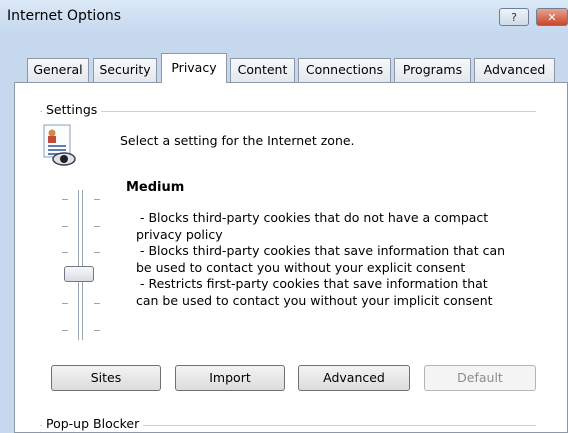 The width and height of the screenshot is (568, 433). I want to click on popup-blocker-group-label: Pop-up Blocker, so click(93, 423).